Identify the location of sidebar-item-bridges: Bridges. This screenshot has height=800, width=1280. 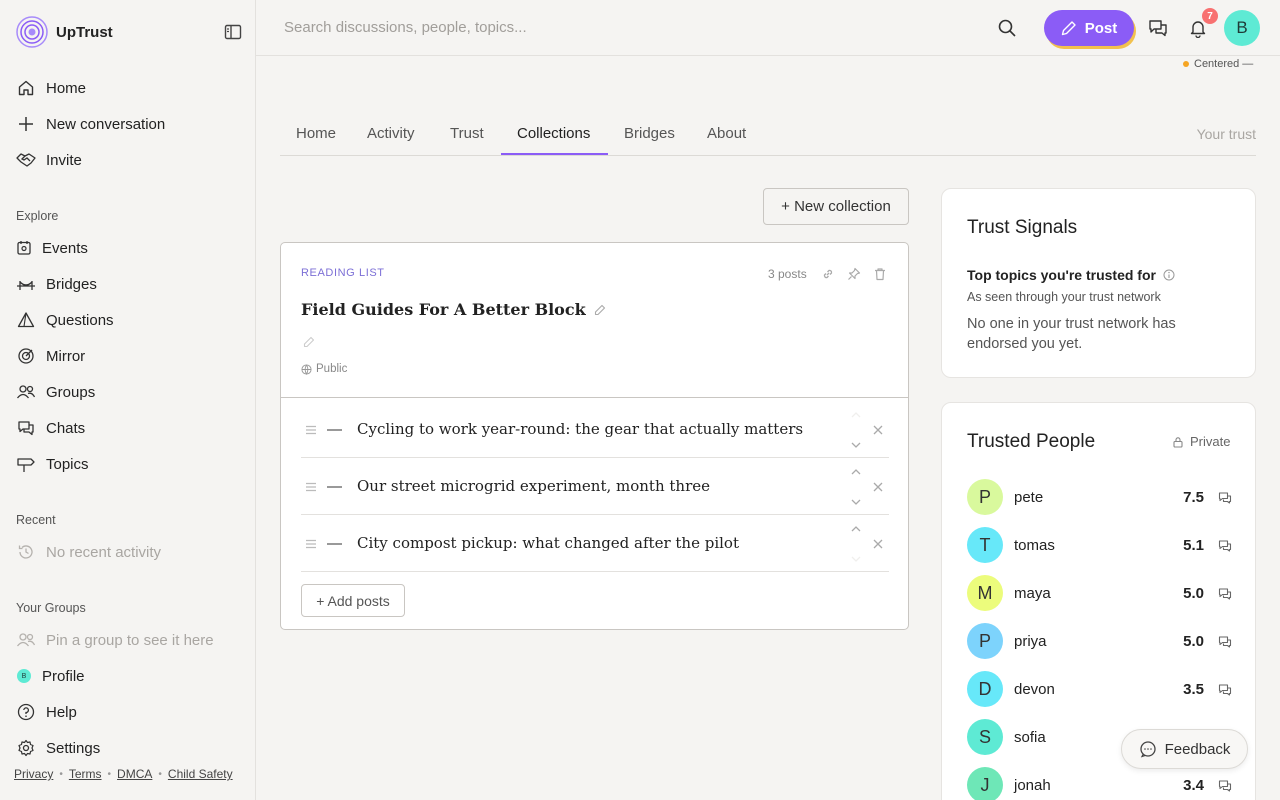
(56, 284).